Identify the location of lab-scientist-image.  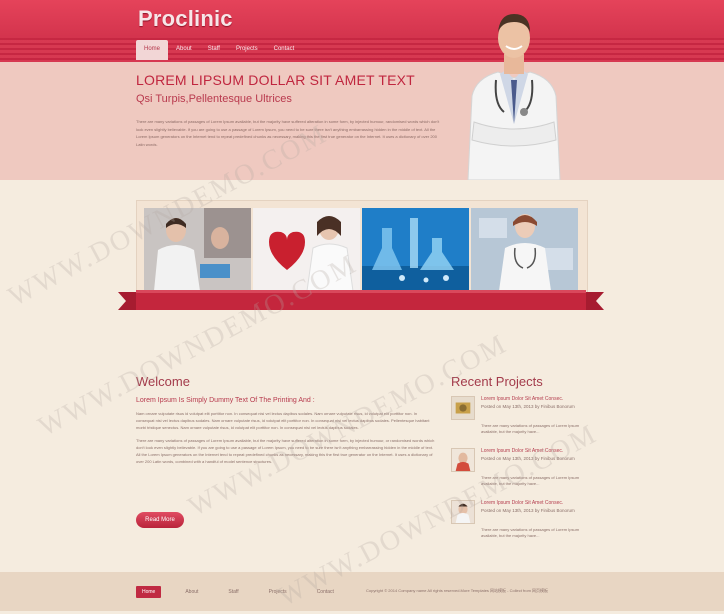
(197, 249).